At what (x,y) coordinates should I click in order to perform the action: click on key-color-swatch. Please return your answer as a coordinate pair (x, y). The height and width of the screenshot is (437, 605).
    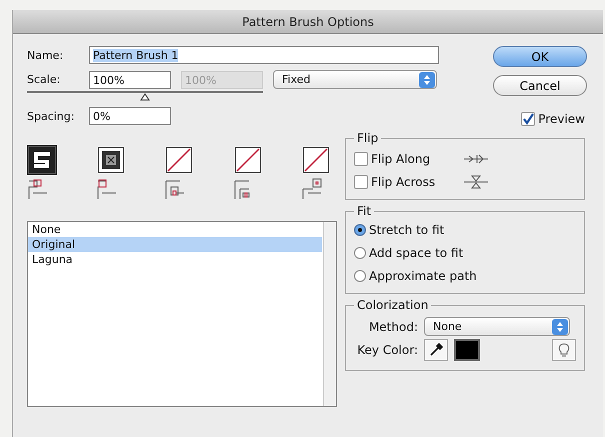
    Looking at the image, I should click on (467, 350).